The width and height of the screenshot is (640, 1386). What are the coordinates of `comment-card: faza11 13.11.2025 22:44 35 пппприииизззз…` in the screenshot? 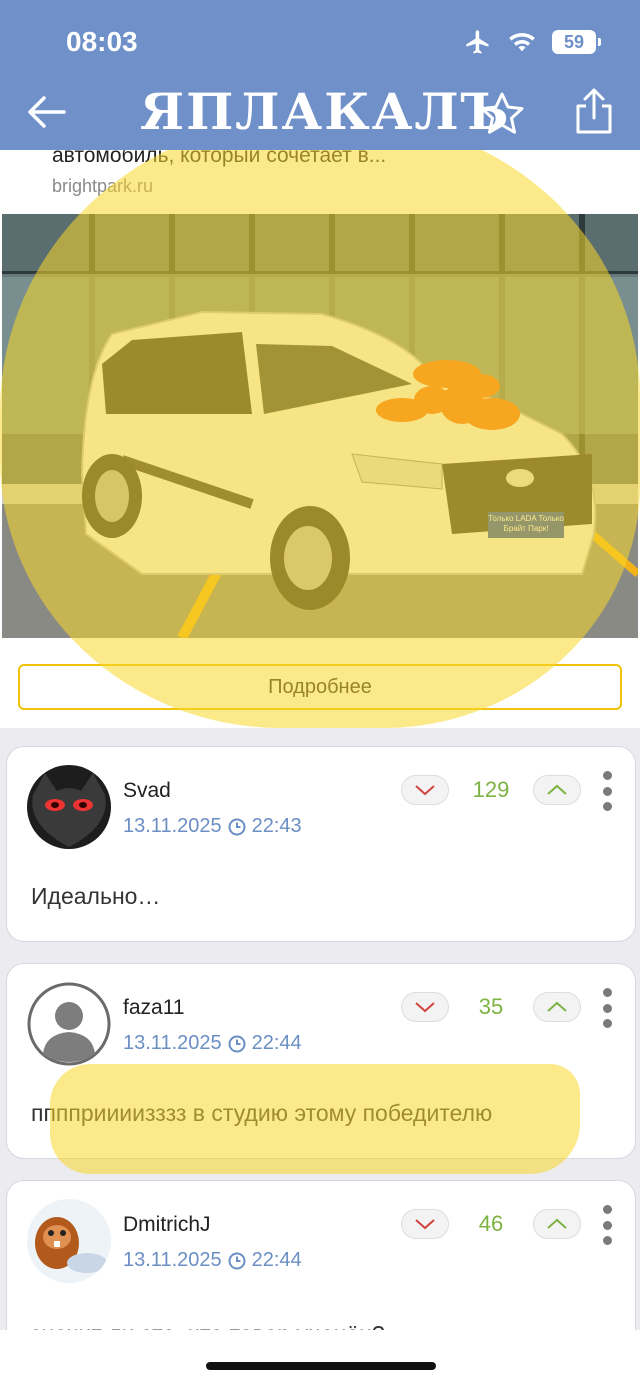 It's located at (321, 1061).